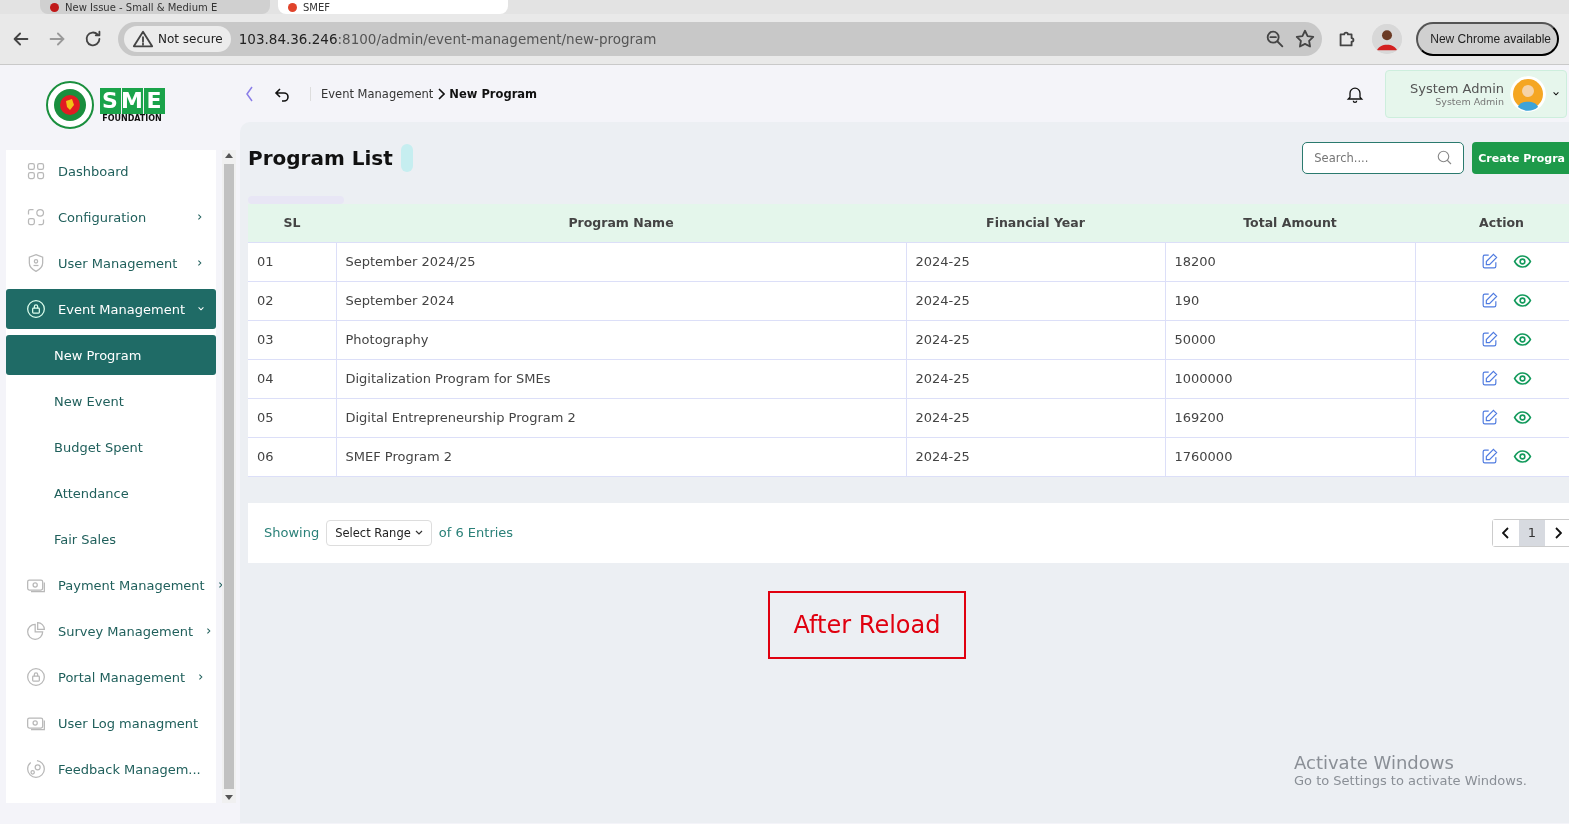 The image size is (1569, 824). I want to click on showing-label: Showing, so click(292, 532).